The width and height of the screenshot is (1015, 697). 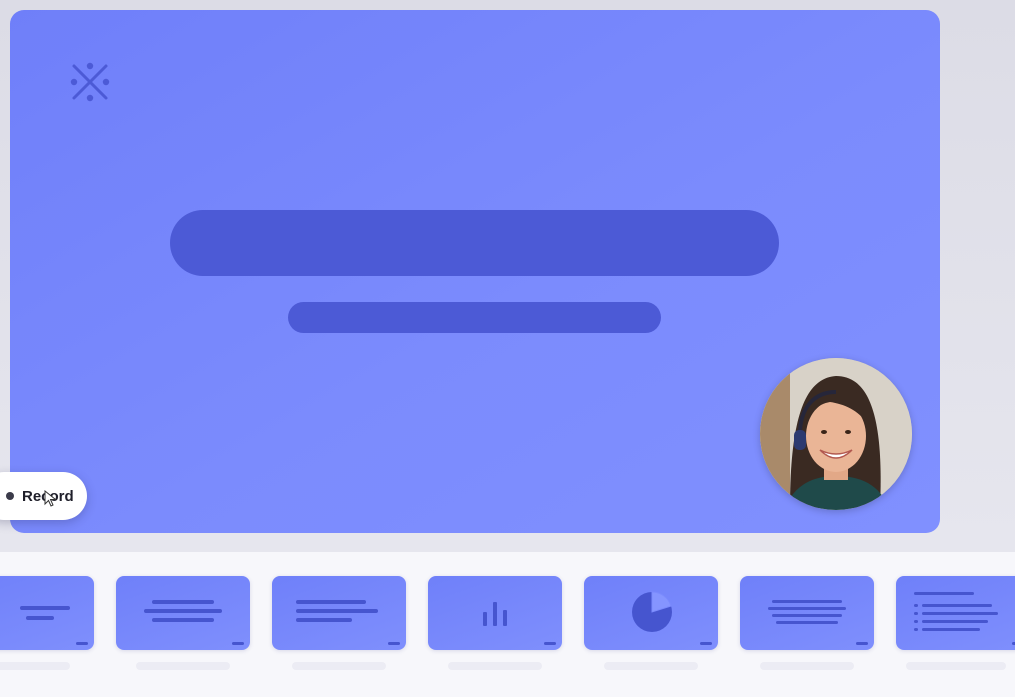 I want to click on slide-title-placeholder, so click(x=474, y=243).